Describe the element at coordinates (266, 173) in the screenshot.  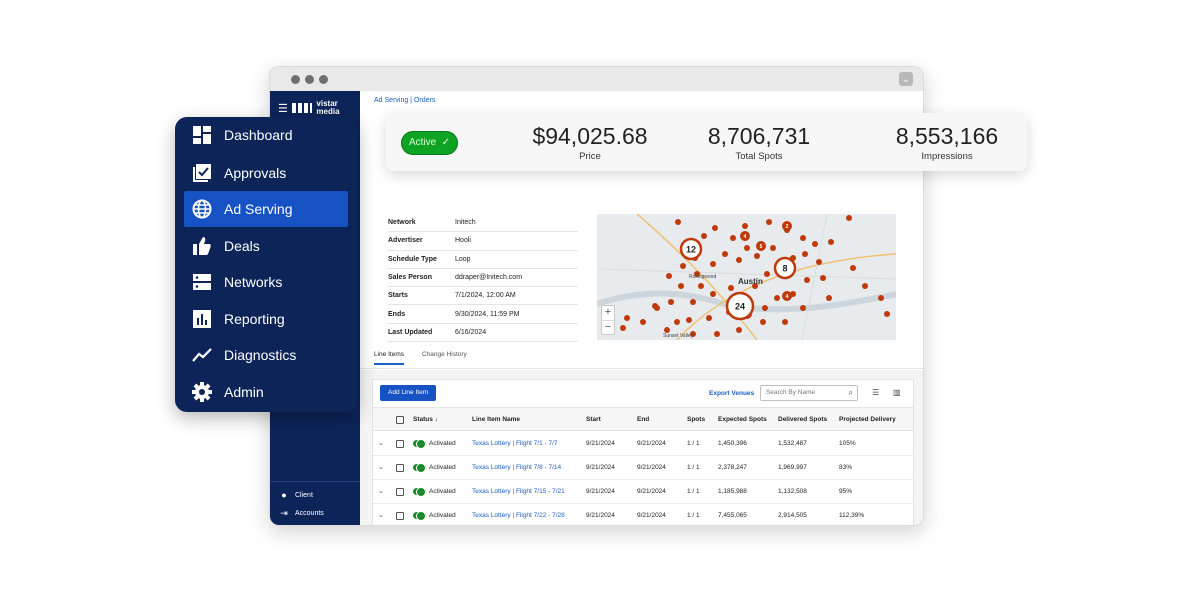
I see `nav-item-approvals: Approvals` at that location.